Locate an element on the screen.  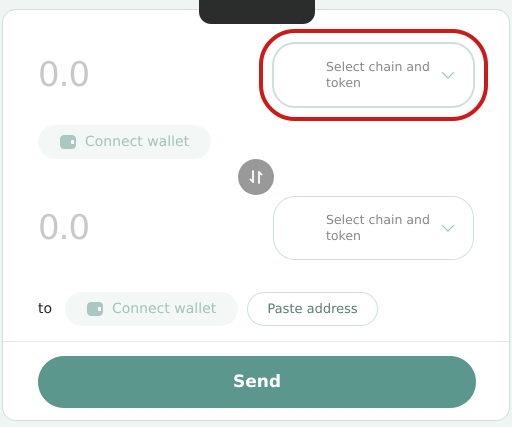
swap-arrows-icon is located at coordinates (256, 177).